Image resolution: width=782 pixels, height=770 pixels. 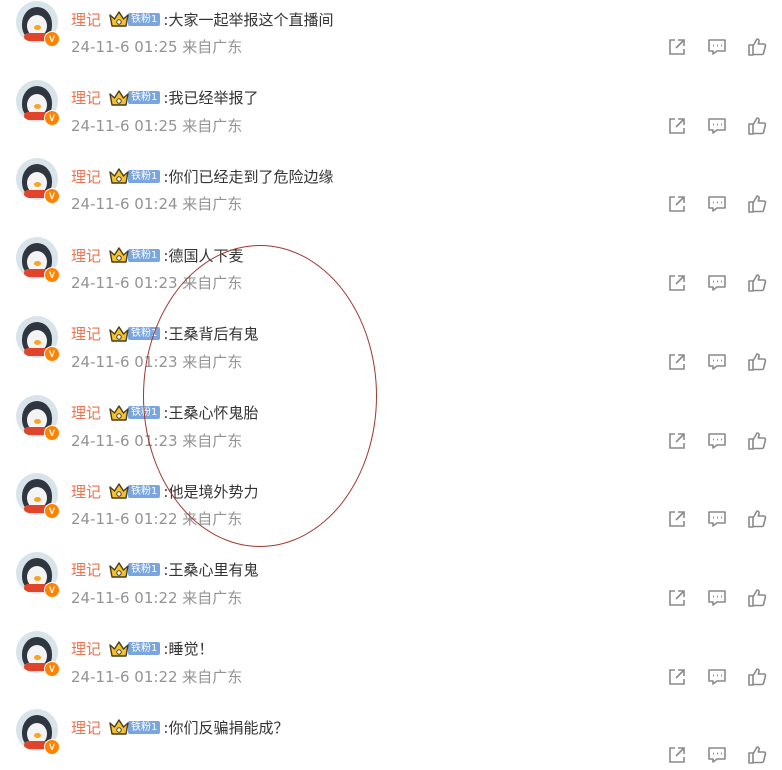 I want to click on comment-item: V 理记 铁粉1 :王桑背后有鬼 24-11-6 01:23 来自广东, so click(x=391, y=332).